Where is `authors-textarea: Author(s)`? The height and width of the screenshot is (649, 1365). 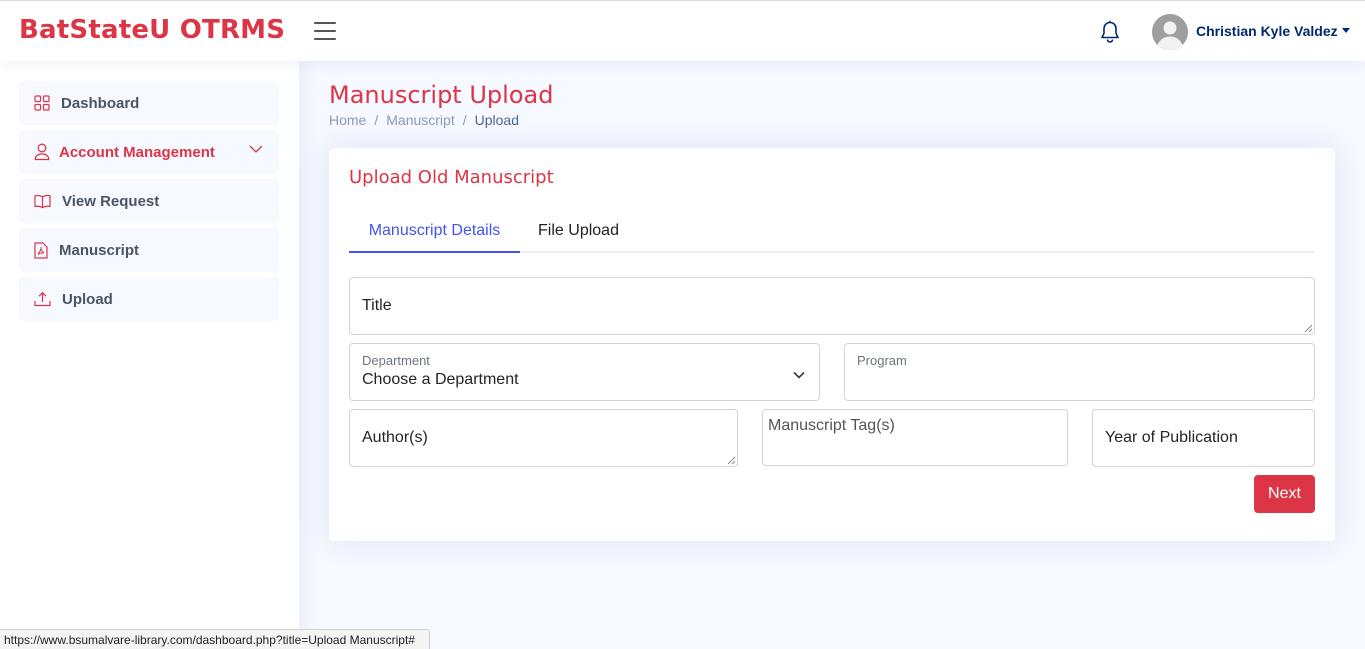 authors-textarea: Author(s) is located at coordinates (543, 438).